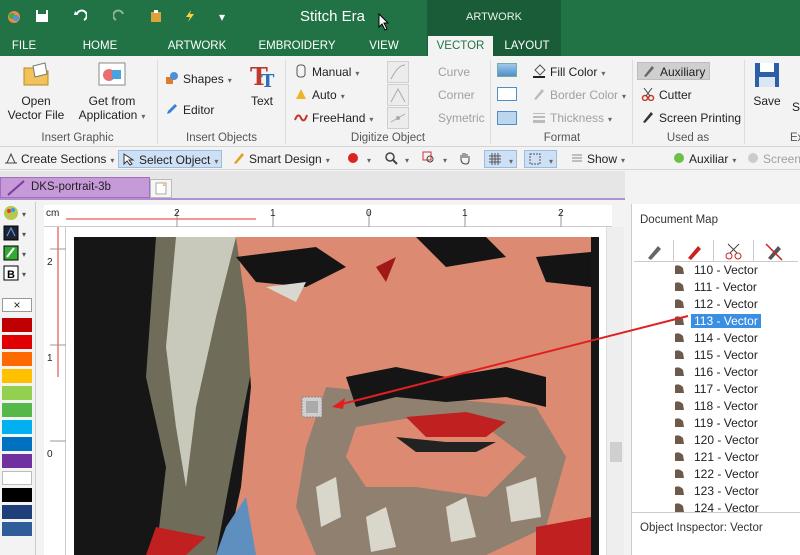 The image size is (800, 555). Describe the element at coordinates (507, 94) in the screenshot. I see `border-style-icon` at that location.